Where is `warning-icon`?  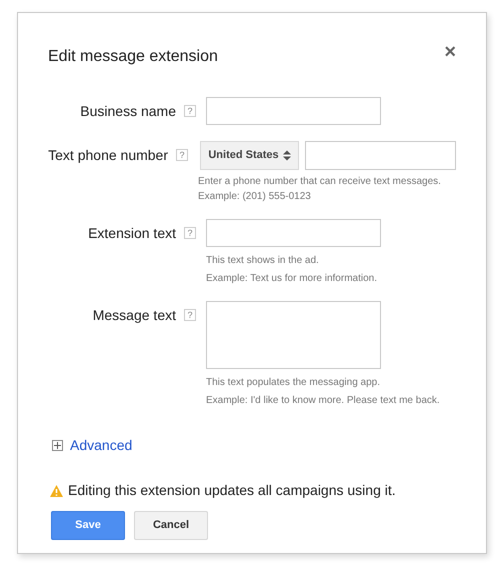
warning-icon is located at coordinates (56, 490).